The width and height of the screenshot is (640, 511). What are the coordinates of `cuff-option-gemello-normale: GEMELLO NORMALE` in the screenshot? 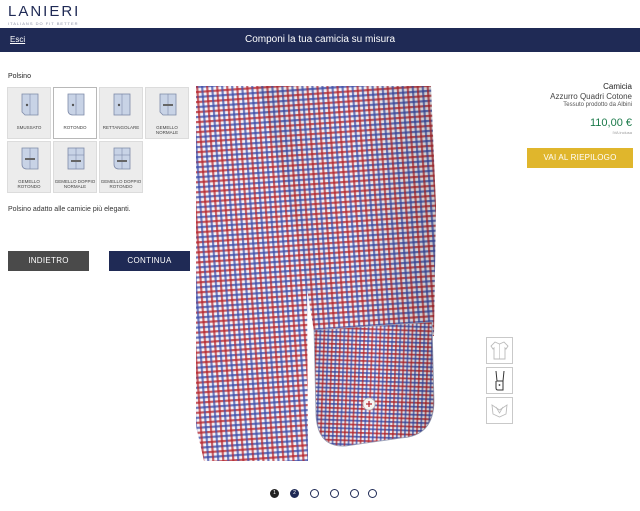 It's located at (167, 113).